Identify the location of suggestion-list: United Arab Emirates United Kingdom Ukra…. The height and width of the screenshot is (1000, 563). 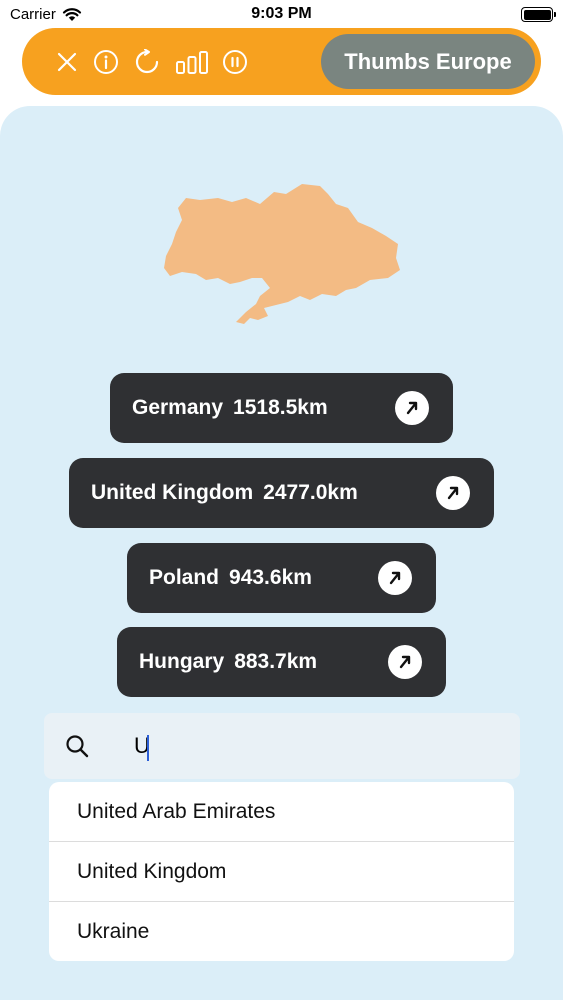
(281, 871).